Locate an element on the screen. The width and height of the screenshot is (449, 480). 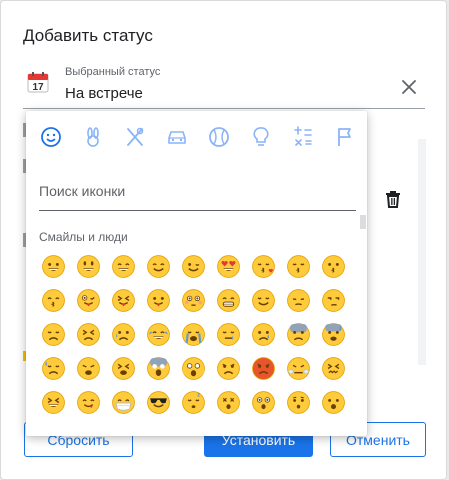
emoji-yum is located at coordinates (88, 402).